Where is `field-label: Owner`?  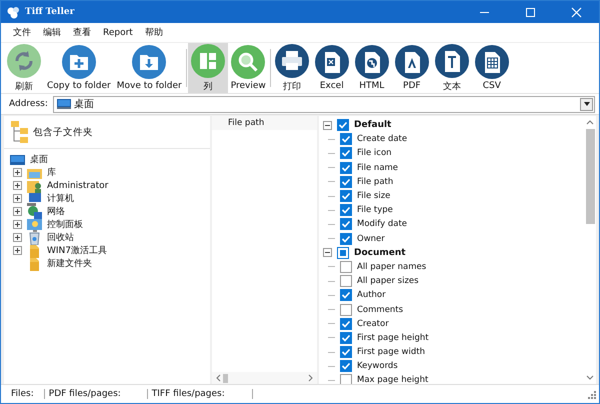
field-label: Owner is located at coordinates (371, 239).